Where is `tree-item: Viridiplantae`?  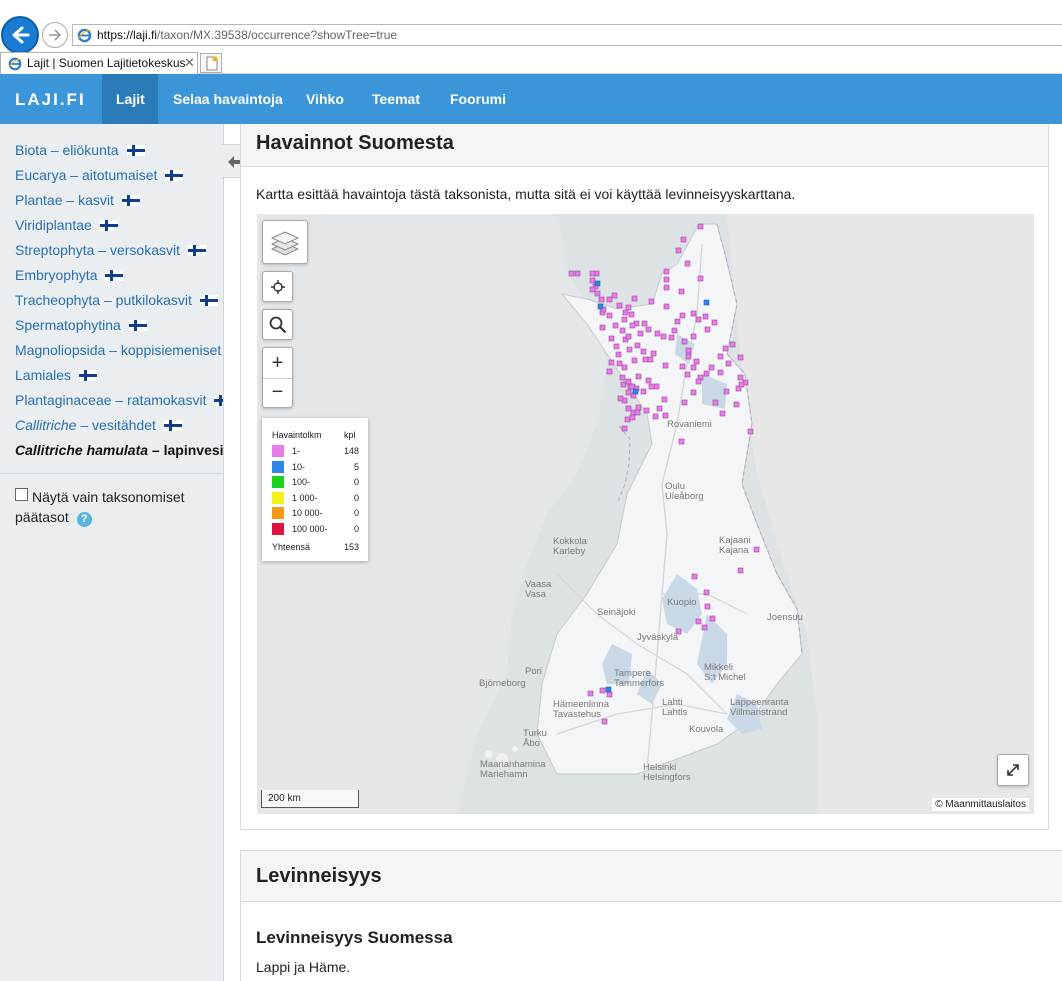 tree-item: Viridiplantae is located at coordinates (66, 225).